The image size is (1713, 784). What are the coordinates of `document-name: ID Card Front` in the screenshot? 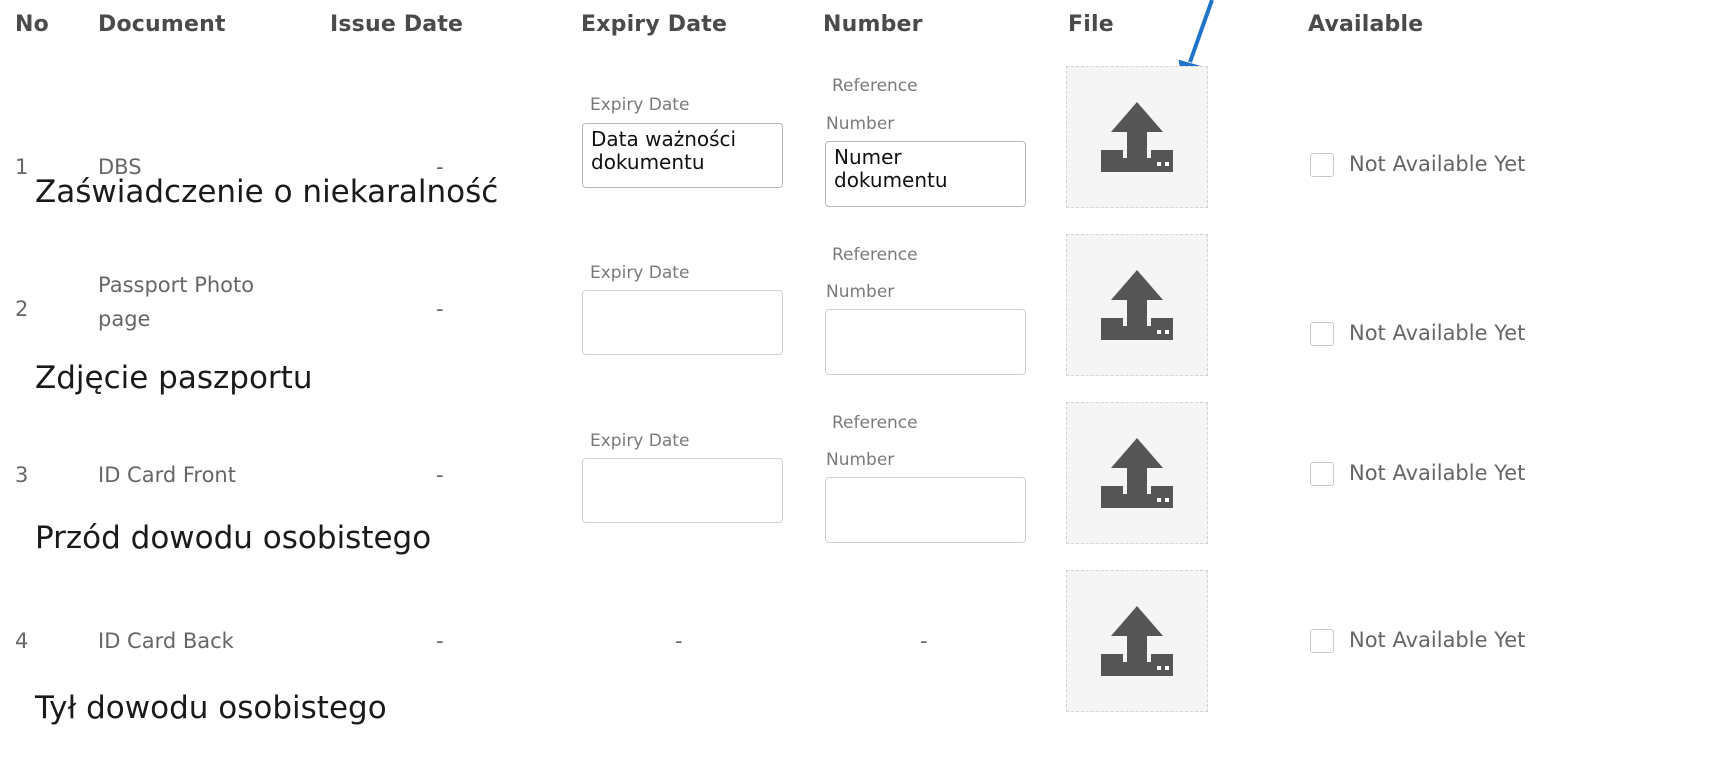 It's located at (167, 475).